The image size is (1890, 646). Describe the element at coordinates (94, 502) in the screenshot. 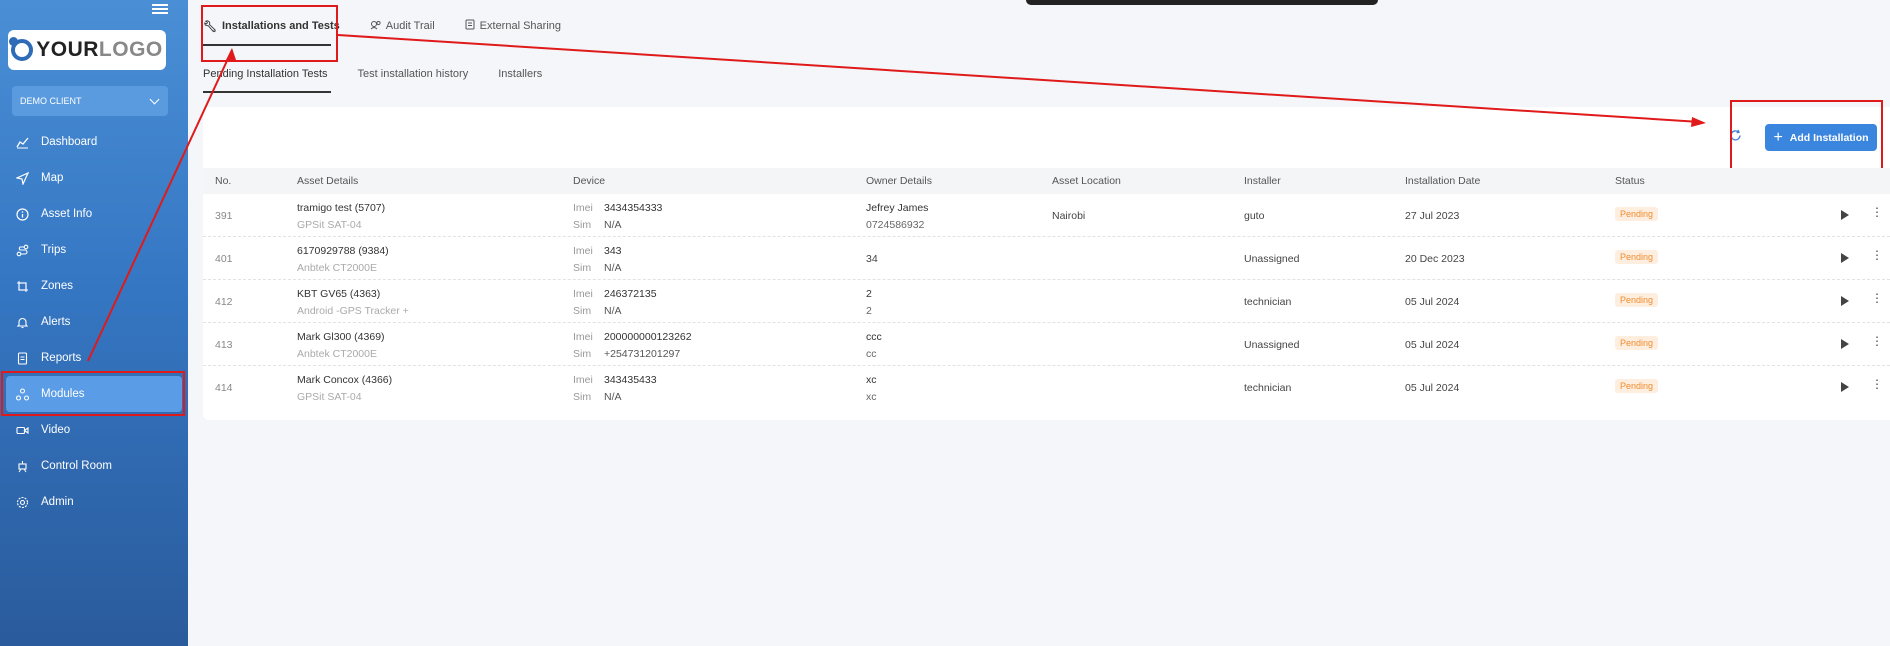

I see `sidebar-item-admin: Admin` at that location.